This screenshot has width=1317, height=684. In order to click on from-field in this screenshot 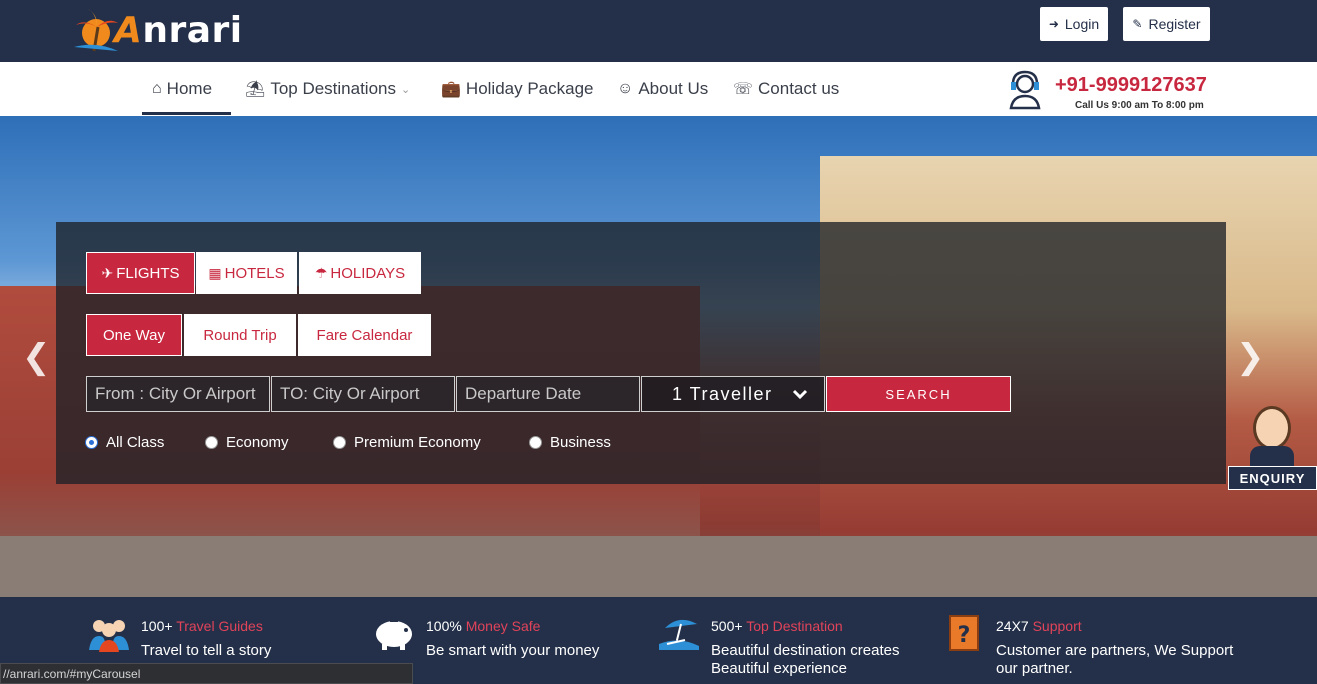, I will do `click(178, 394)`.